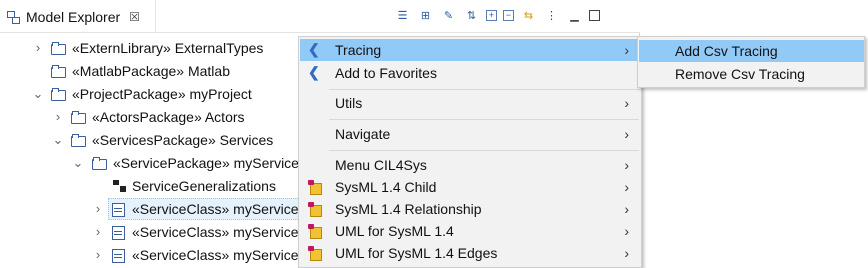  What do you see at coordinates (349, 103) in the screenshot?
I see `menu-item-label: Utils` at bounding box center [349, 103].